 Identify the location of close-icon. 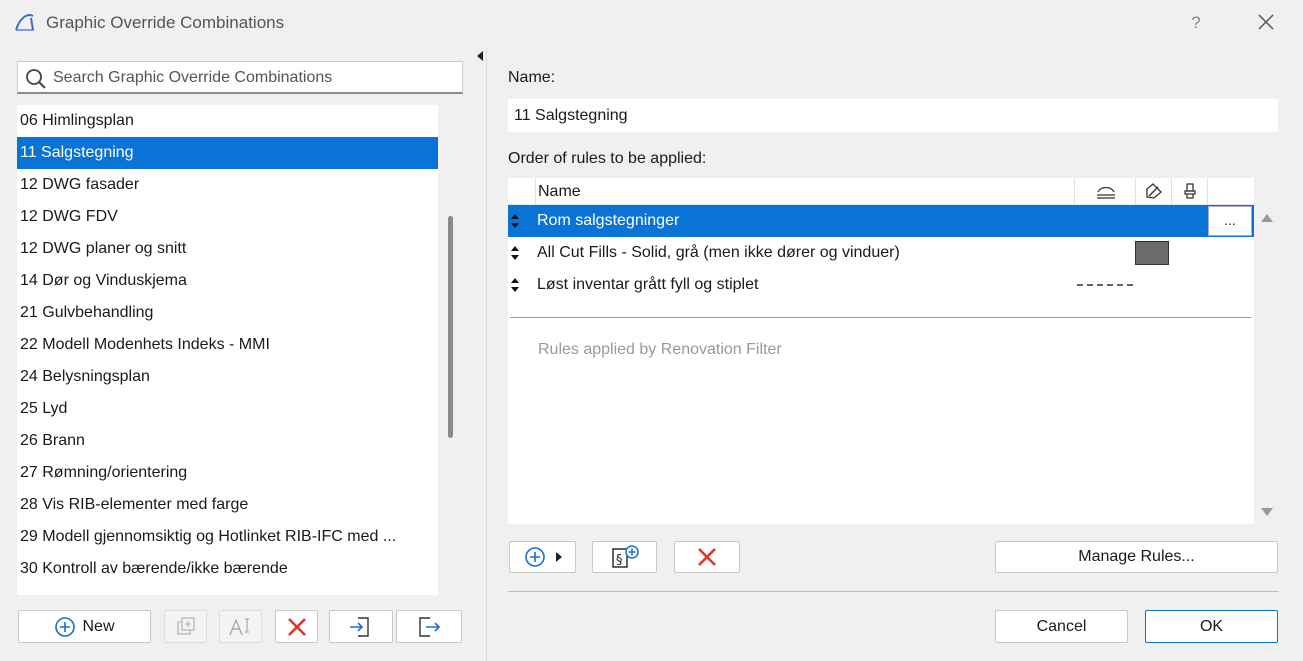
(1266, 22).